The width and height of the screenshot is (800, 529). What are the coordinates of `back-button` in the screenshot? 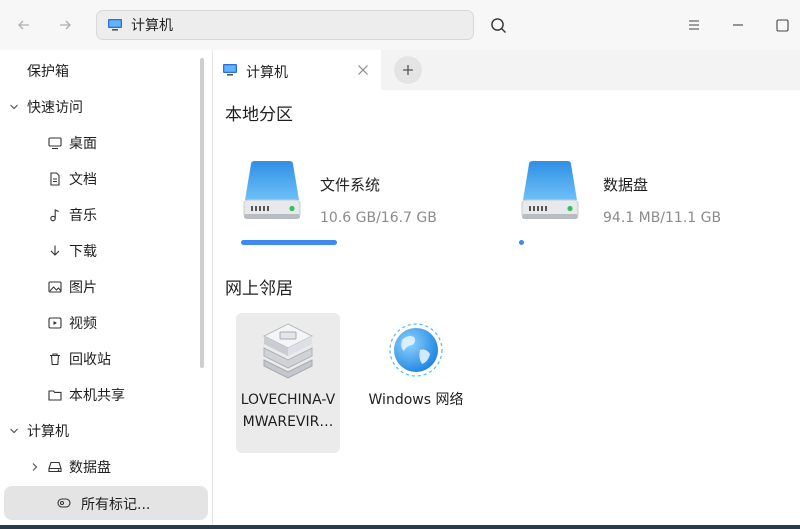 It's located at (24, 25).